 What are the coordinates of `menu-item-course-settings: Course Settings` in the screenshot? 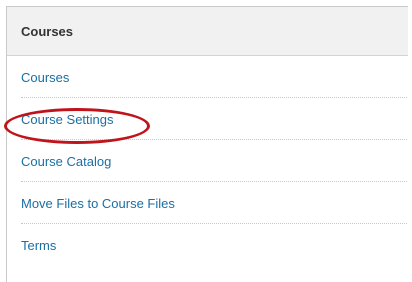 It's located at (214, 119).